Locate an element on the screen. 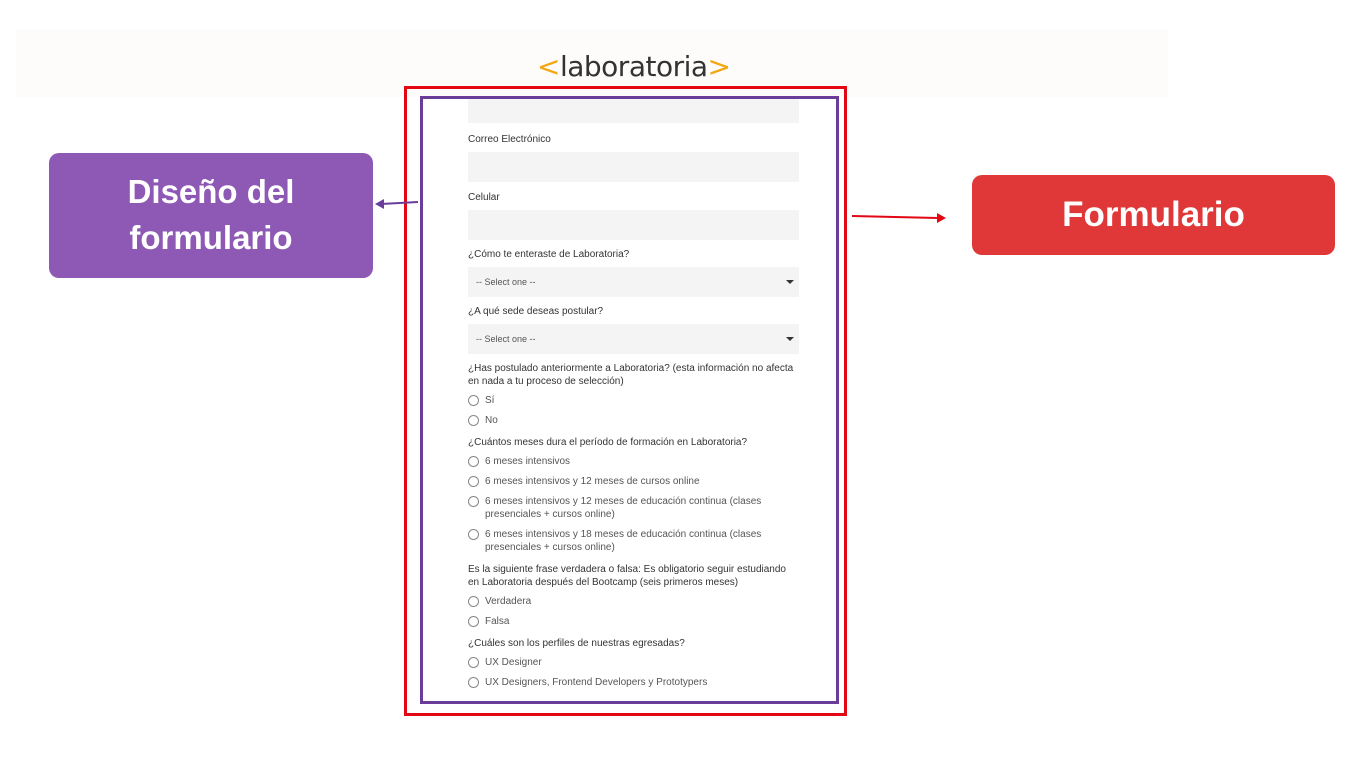  purple-arrow-line is located at coordinates (399, 203).